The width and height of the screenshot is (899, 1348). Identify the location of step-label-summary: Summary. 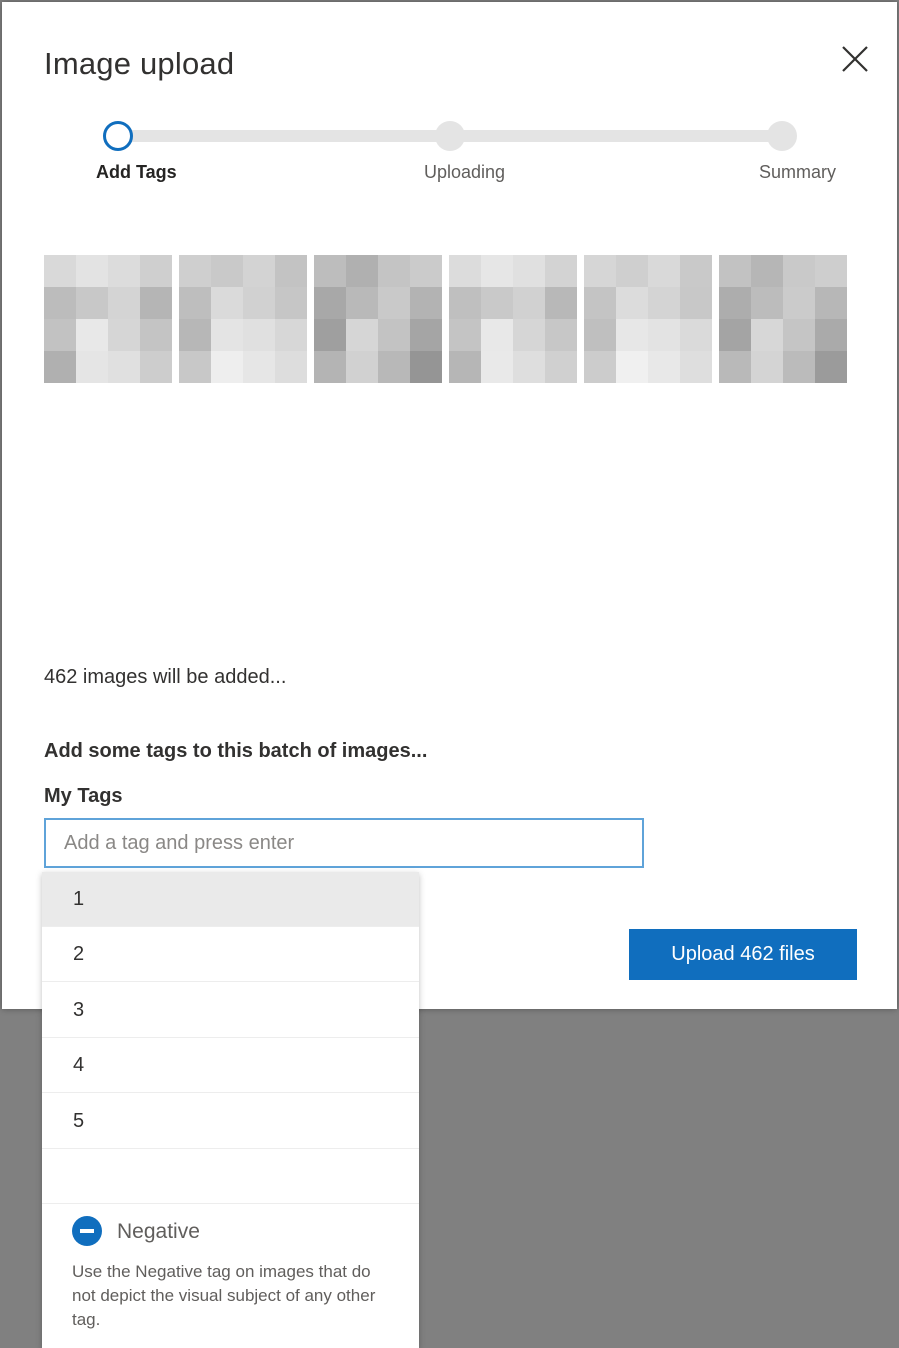
(798, 172).